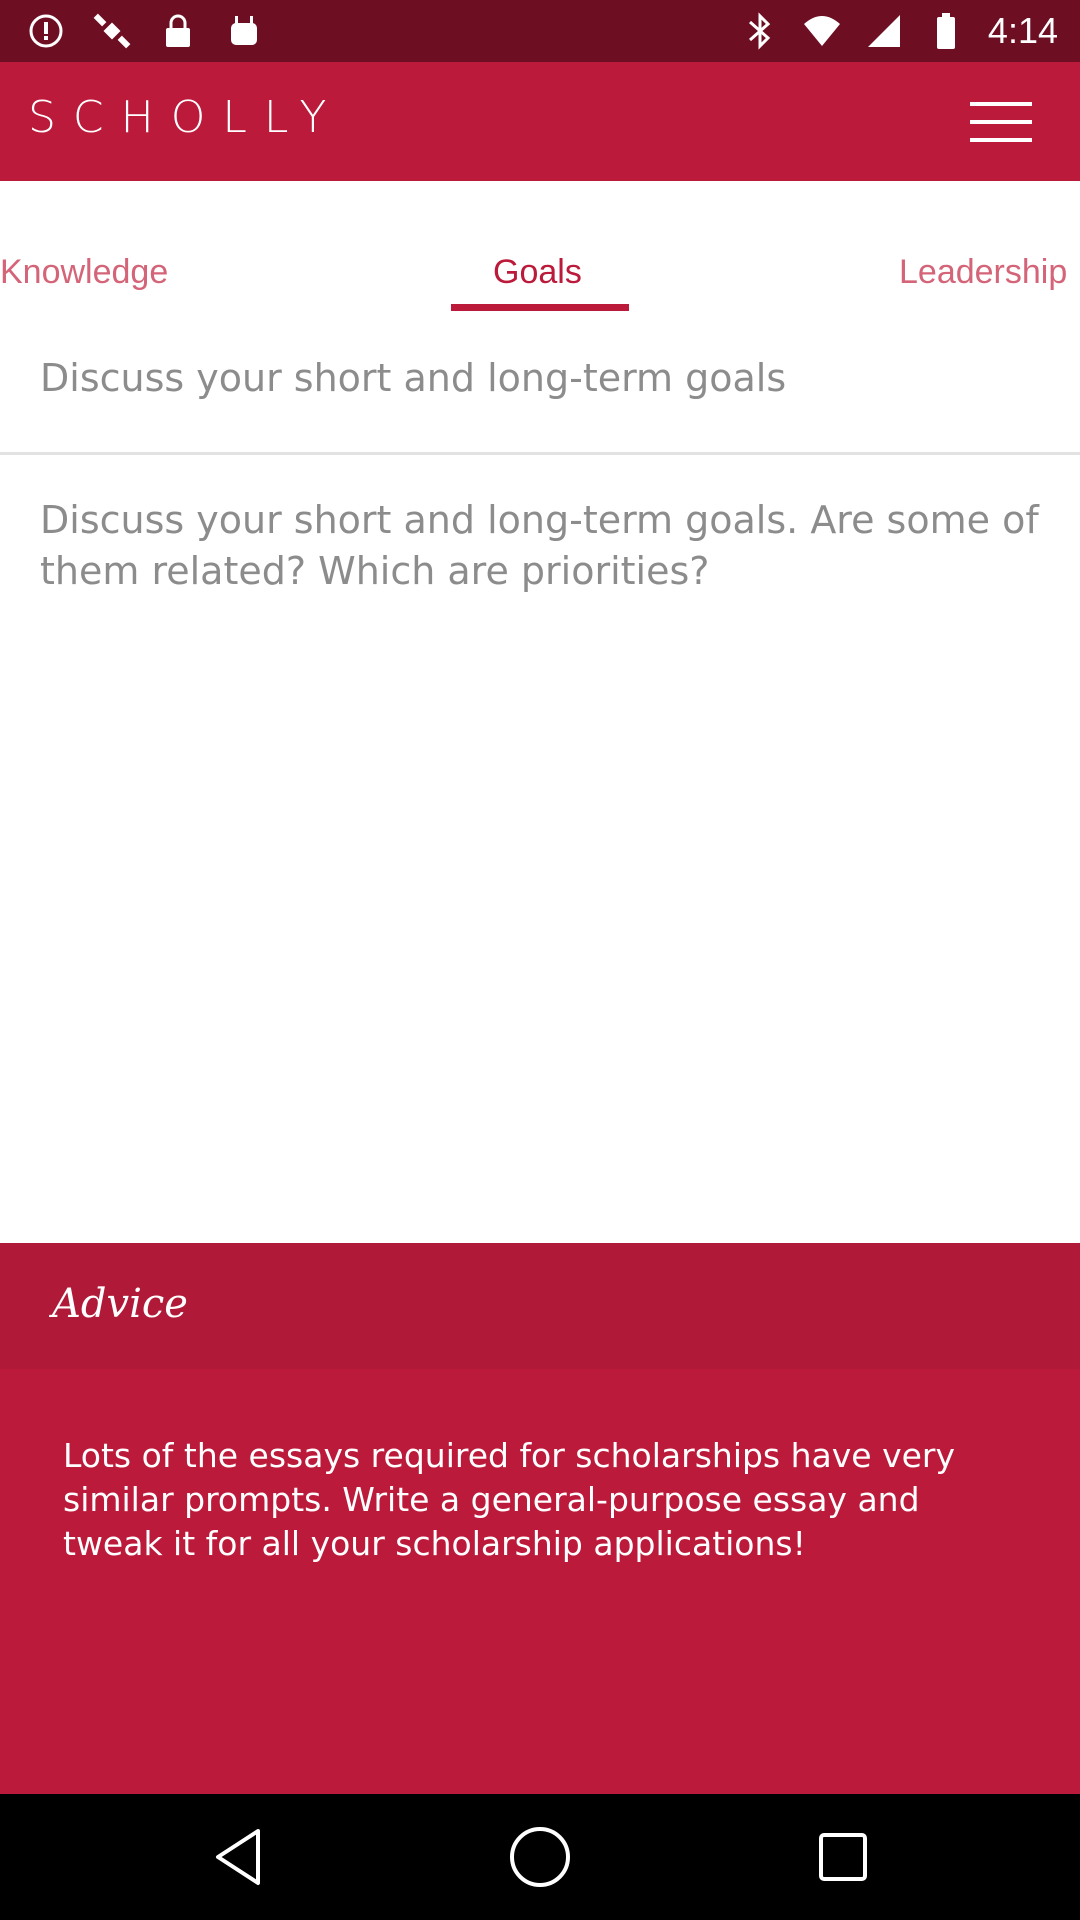 The width and height of the screenshot is (1080, 1920). I want to click on back-icon, so click(238, 1857).